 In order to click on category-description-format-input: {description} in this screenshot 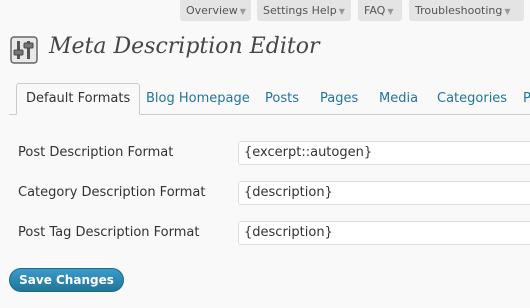, I will do `click(384, 193)`.